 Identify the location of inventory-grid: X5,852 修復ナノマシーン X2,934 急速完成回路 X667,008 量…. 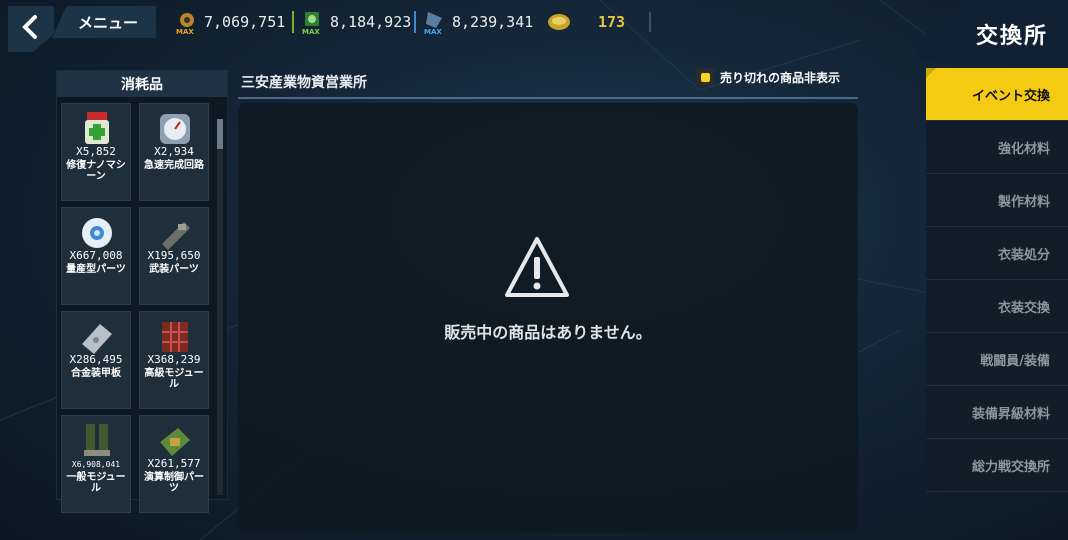
(135, 308).